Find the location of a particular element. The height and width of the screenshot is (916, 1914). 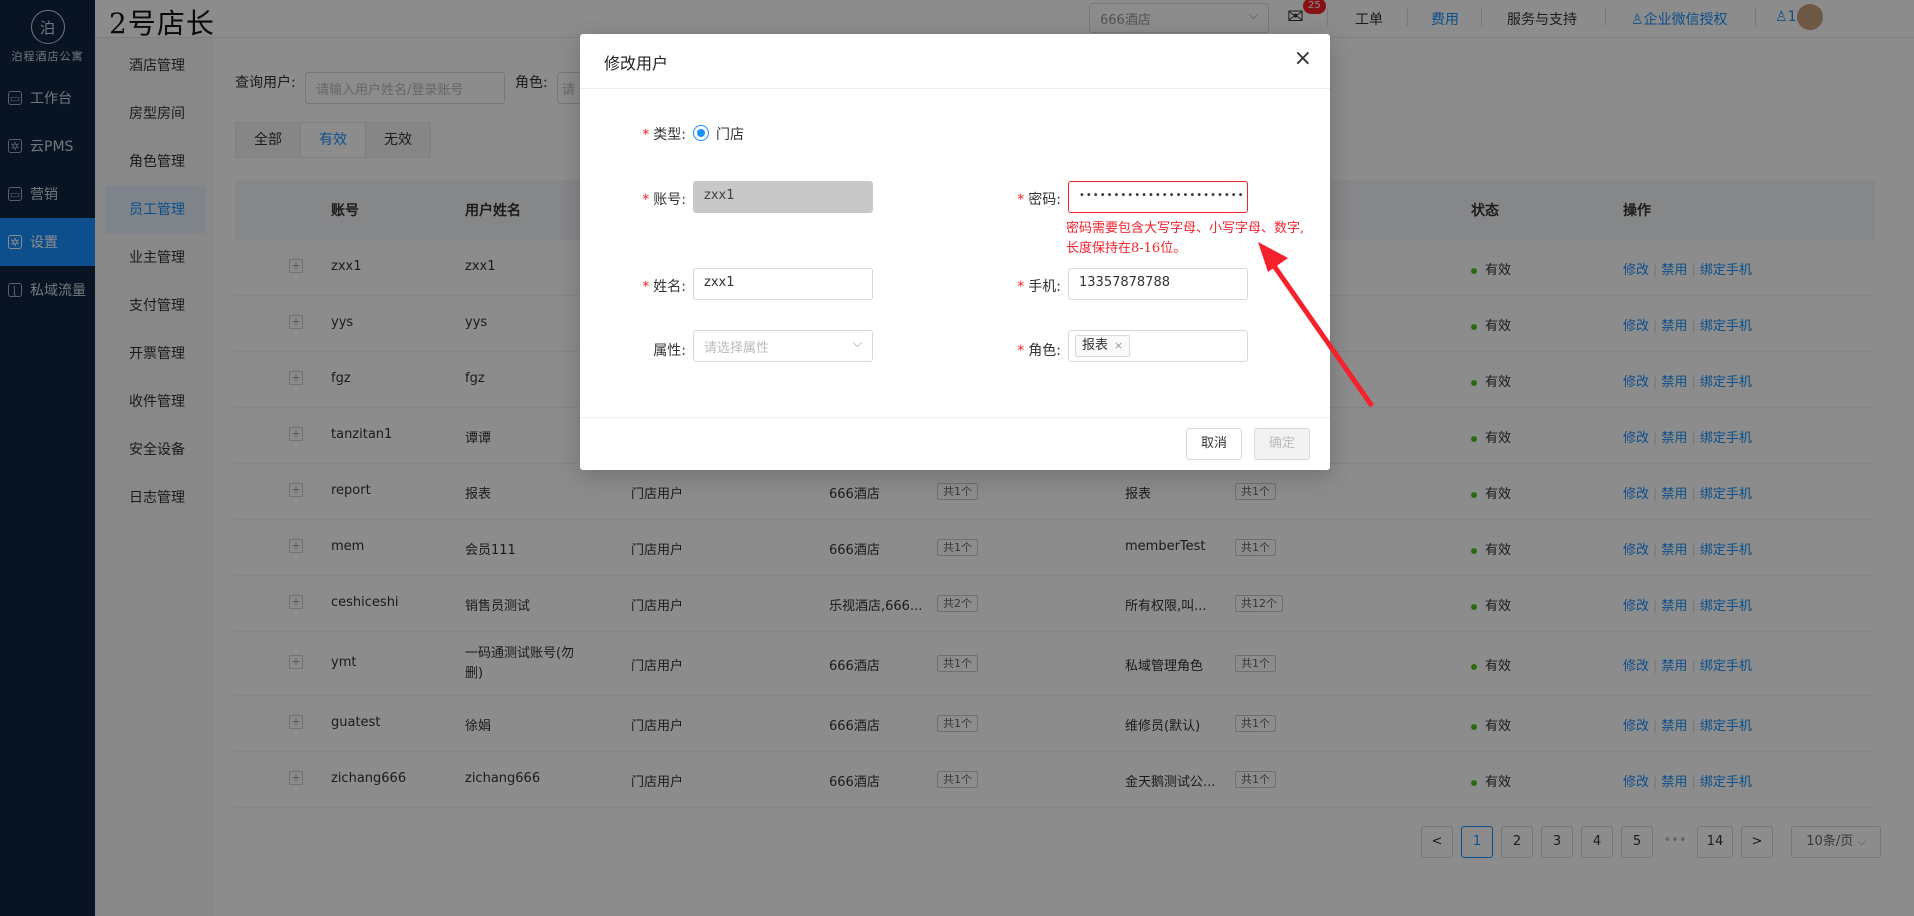

cancel-button: 取消 is located at coordinates (1214, 444).